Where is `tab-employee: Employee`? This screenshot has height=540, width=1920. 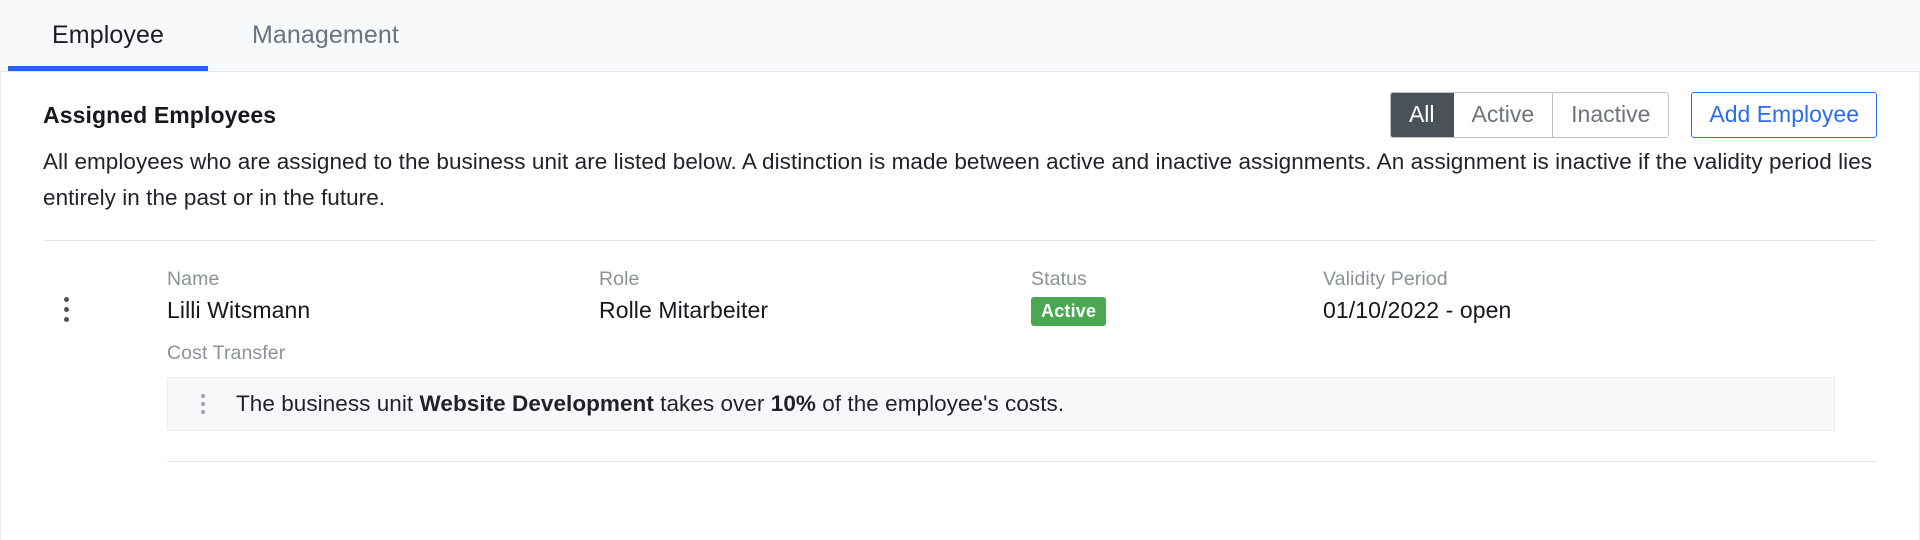
tab-employee: Employee is located at coordinates (108, 35).